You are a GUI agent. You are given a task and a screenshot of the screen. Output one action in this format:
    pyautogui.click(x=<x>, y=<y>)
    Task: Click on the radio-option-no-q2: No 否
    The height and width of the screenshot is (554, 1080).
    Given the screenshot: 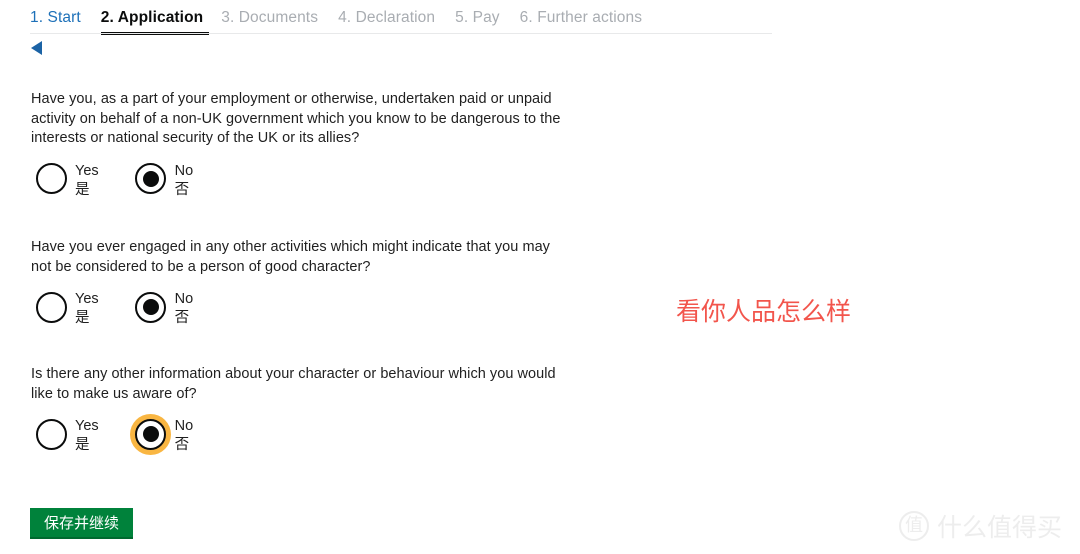 What is the action you would take?
    pyautogui.click(x=162, y=309)
    